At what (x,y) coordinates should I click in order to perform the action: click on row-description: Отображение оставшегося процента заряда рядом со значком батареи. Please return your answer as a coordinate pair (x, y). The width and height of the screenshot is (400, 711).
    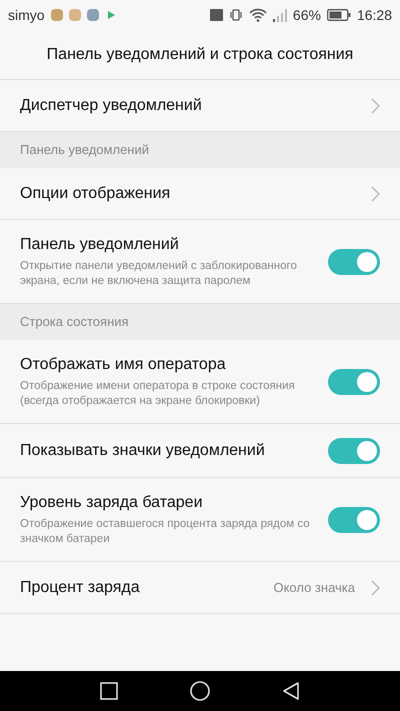
    Looking at the image, I should click on (165, 532).